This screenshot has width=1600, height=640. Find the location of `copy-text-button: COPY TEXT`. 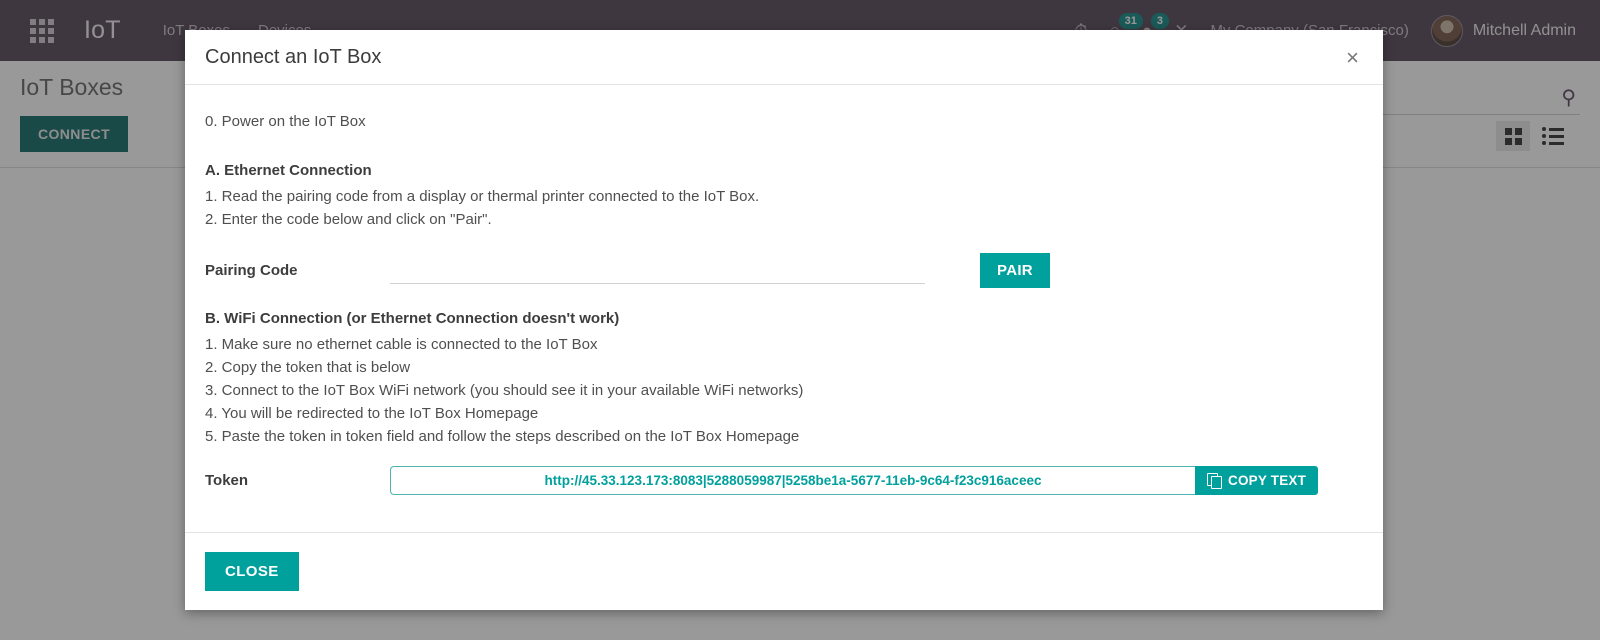

copy-text-button: COPY TEXT is located at coordinates (1257, 480).